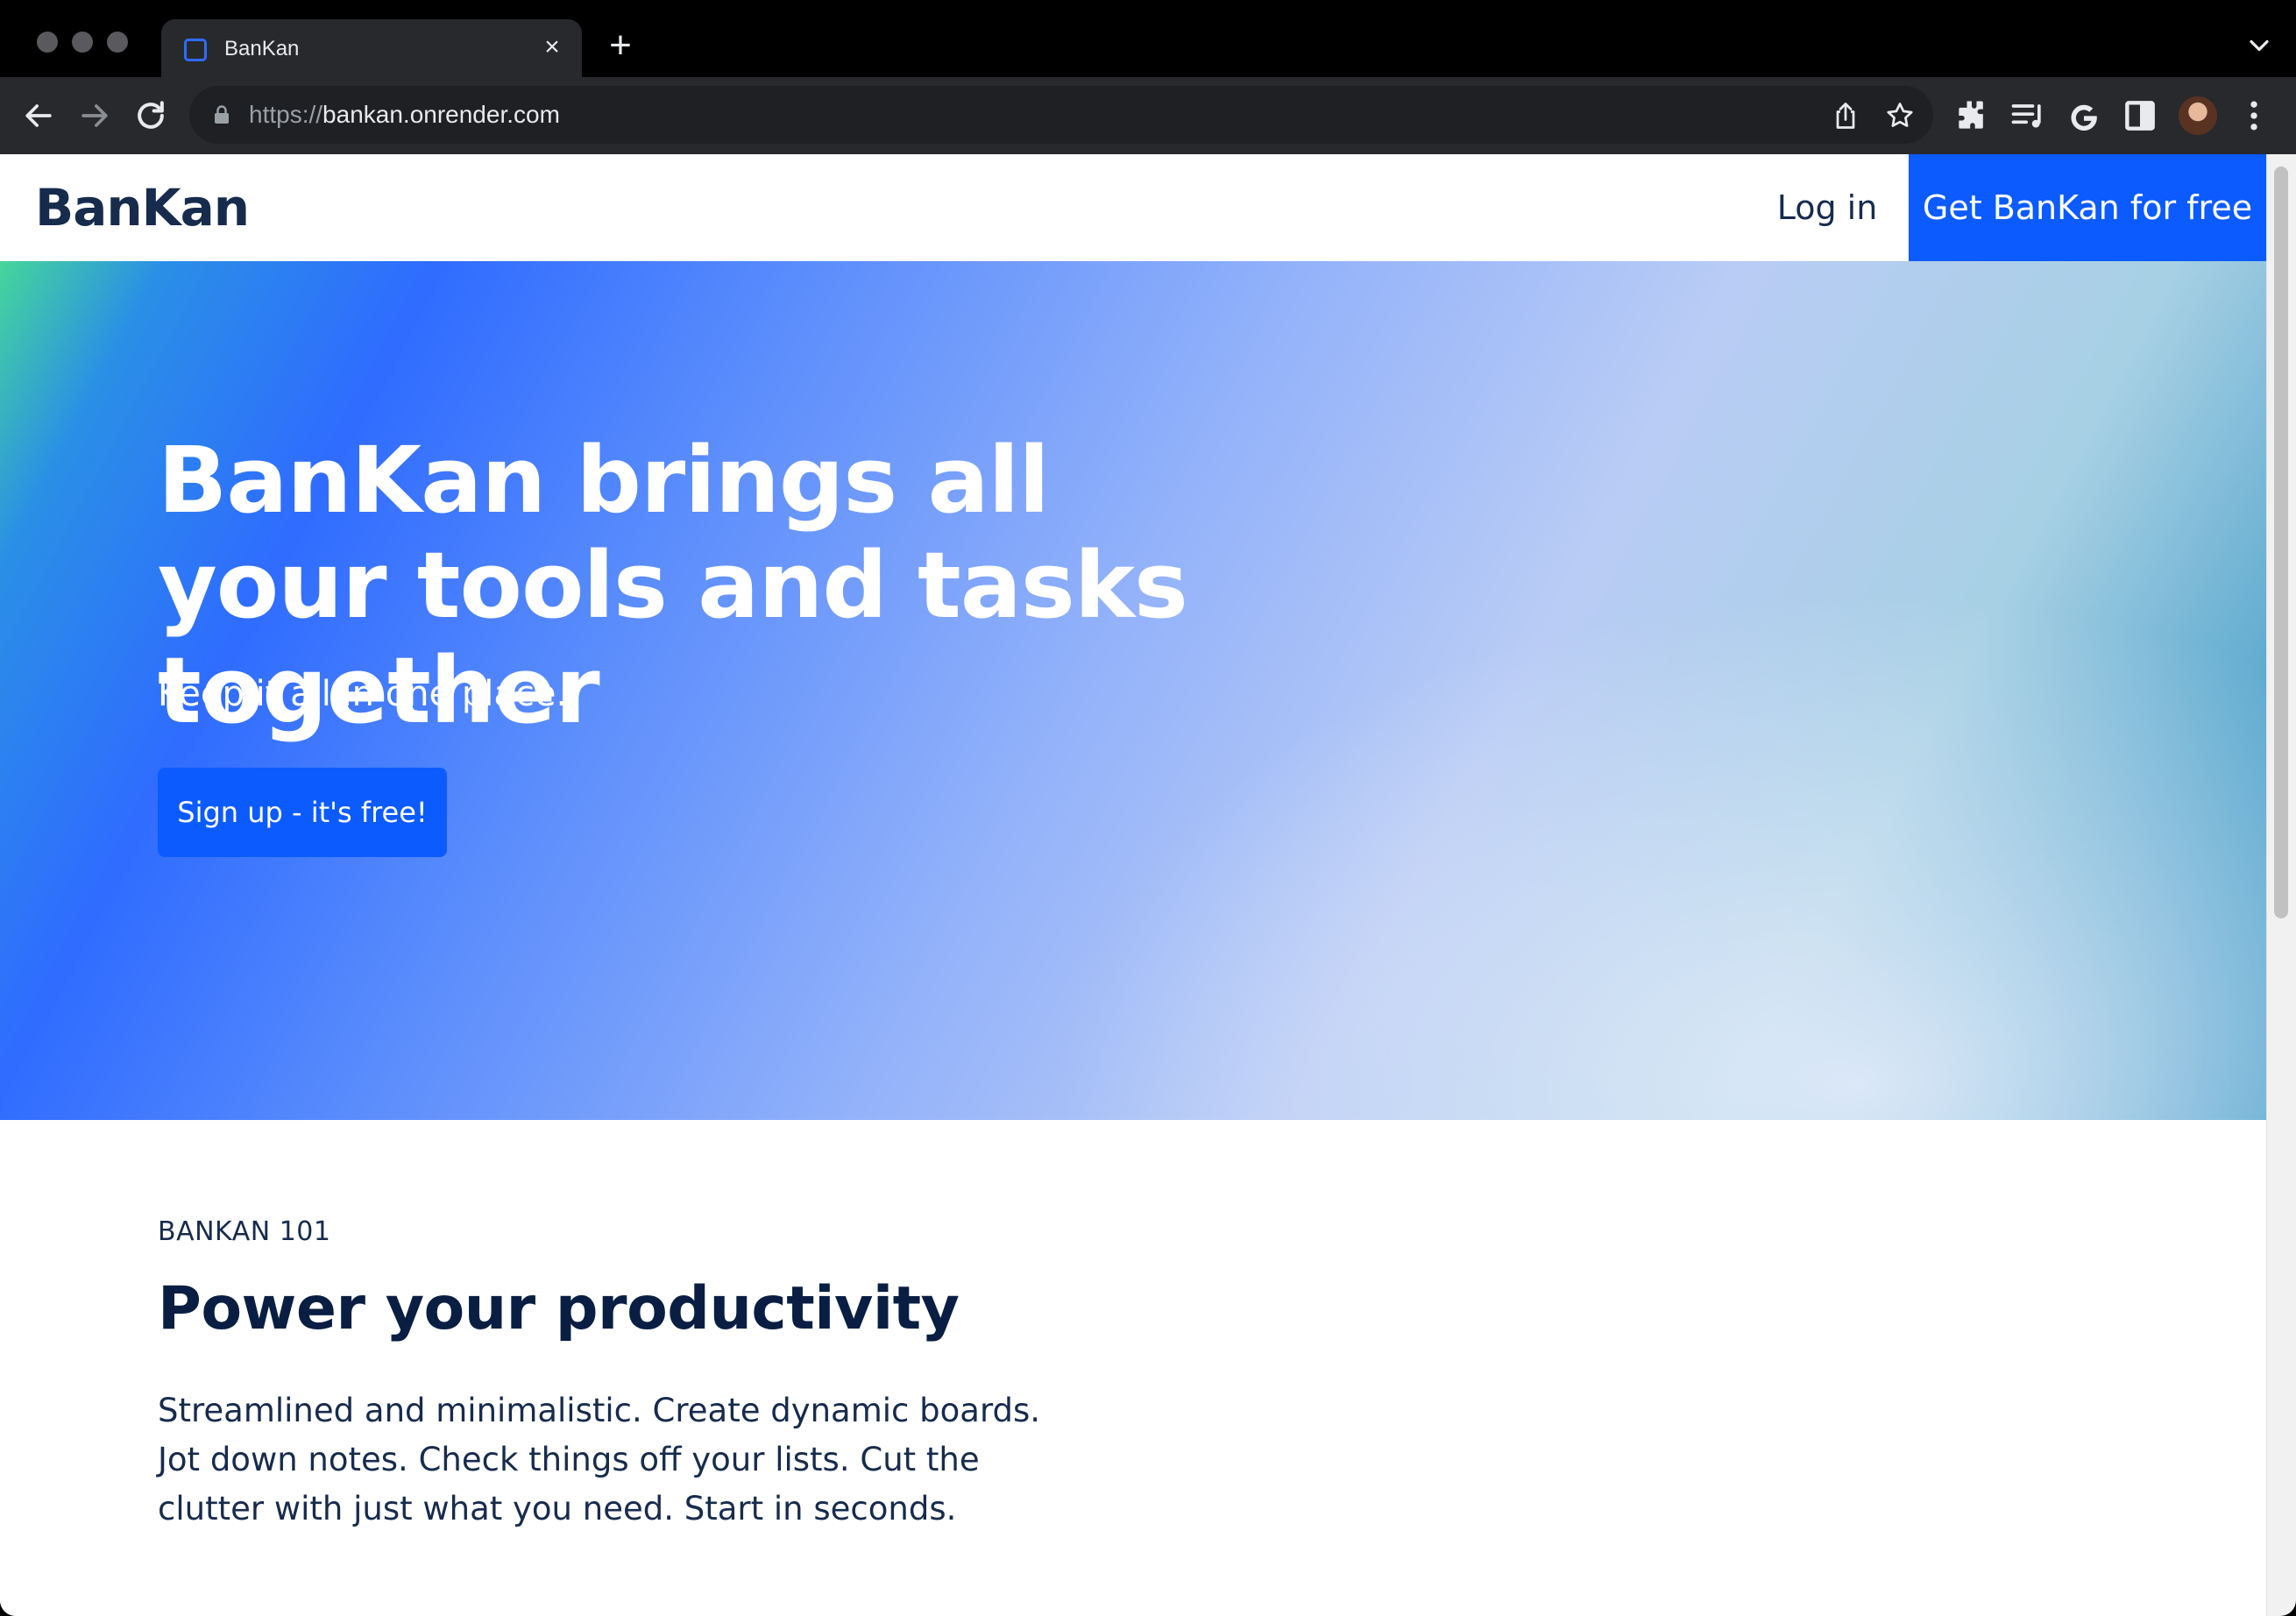 Image resolution: width=2296 pixels, height=1616 pixels. I want to click on new-tab-button: +, so click(620, 45).